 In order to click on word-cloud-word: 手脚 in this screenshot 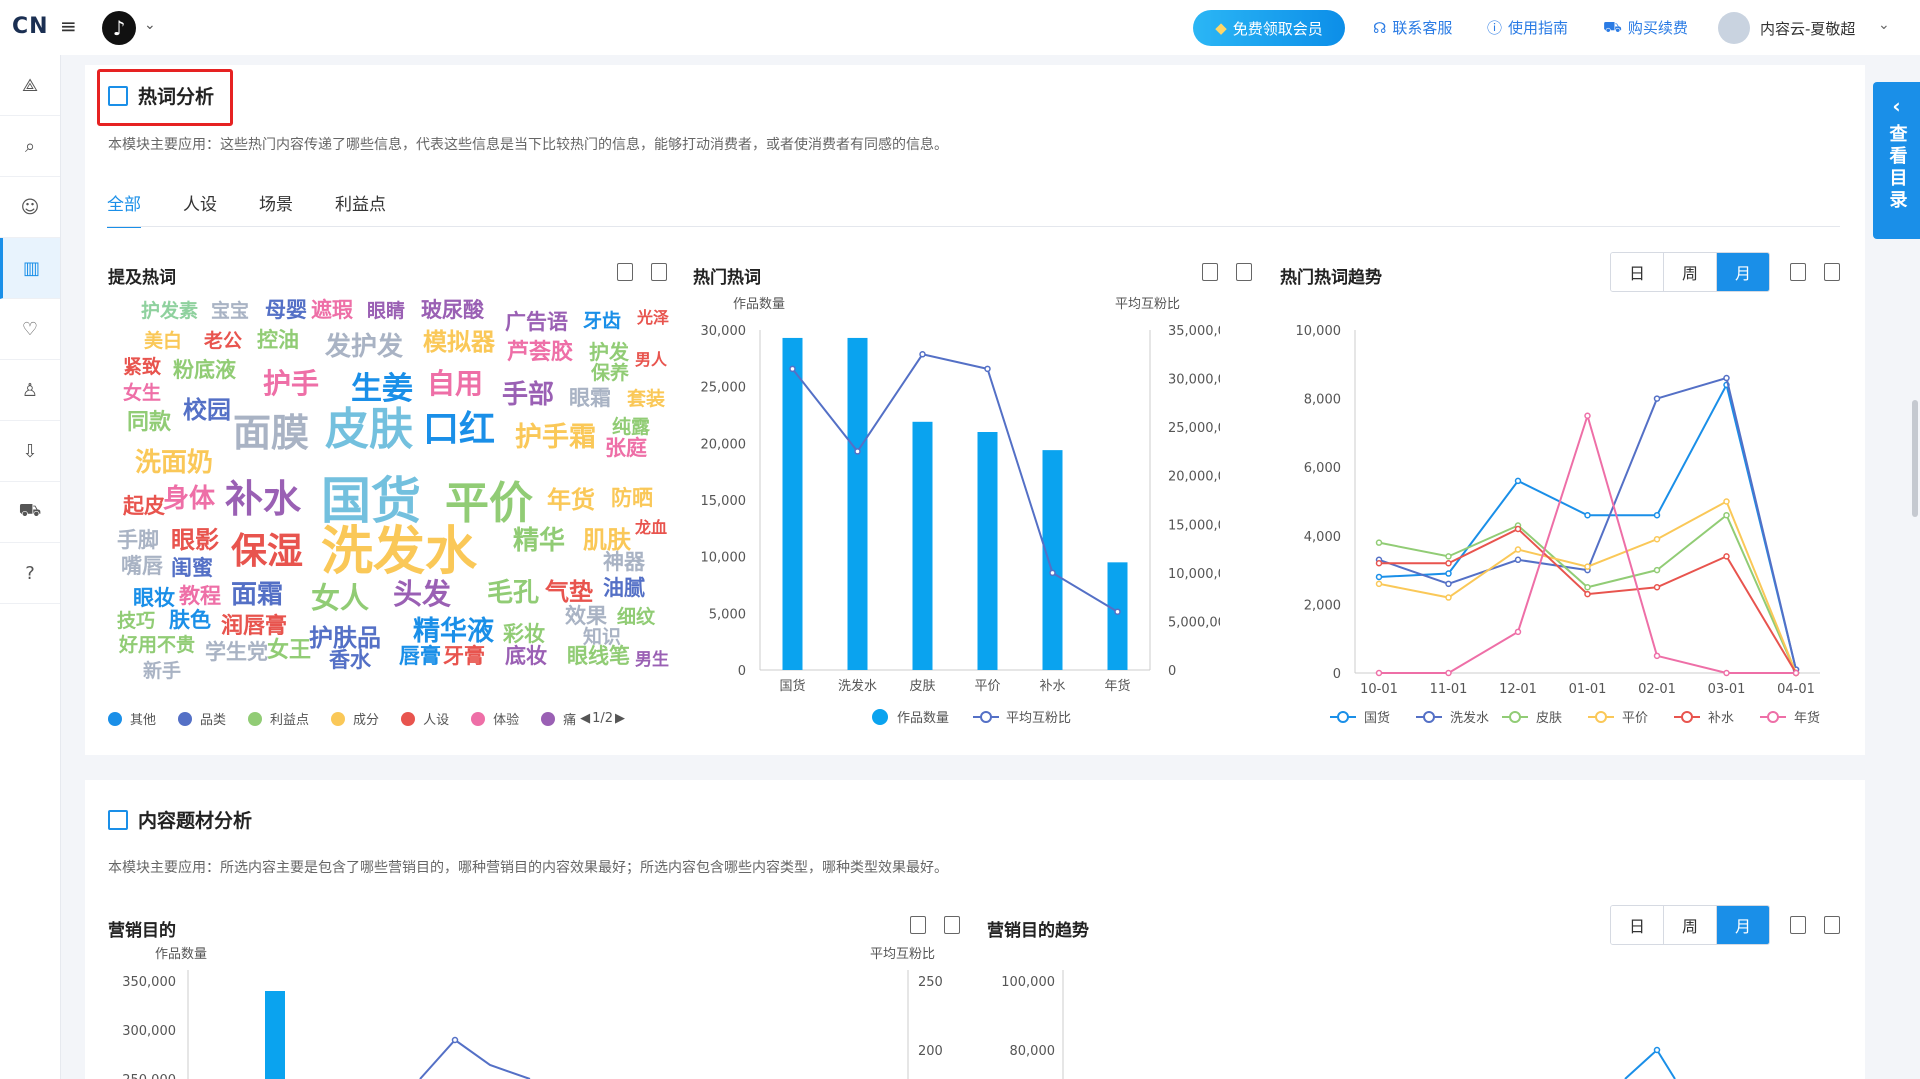, I will do `click(138, 540)`.